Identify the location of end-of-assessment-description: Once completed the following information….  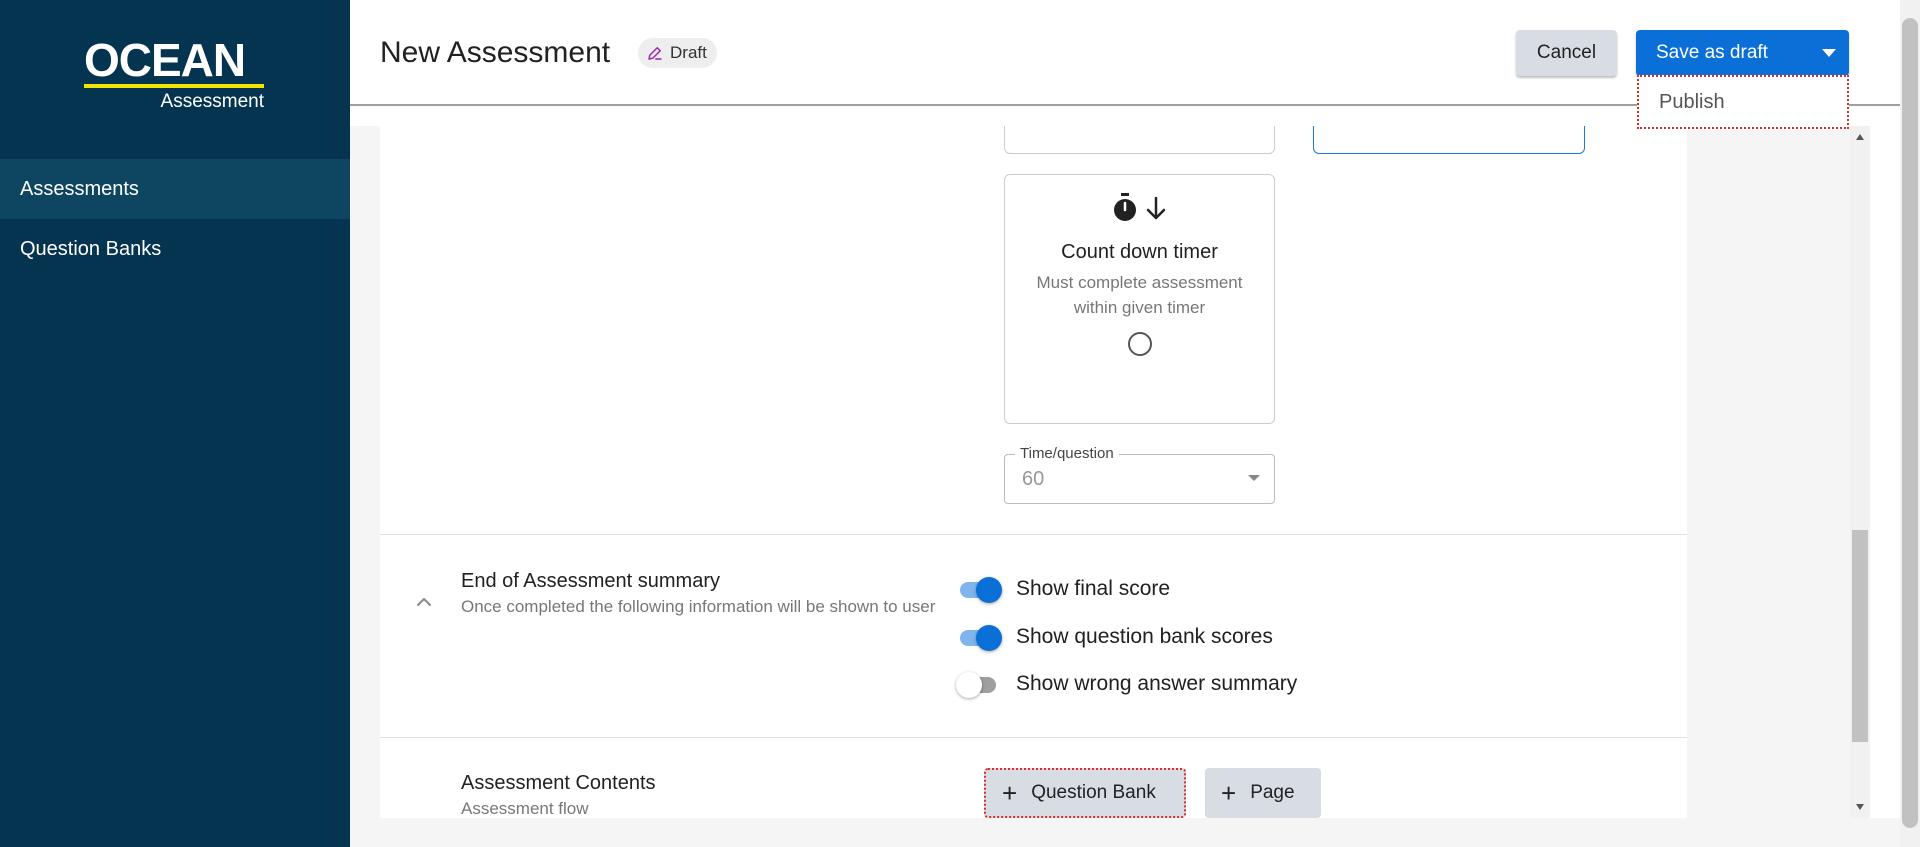
(698, 606).